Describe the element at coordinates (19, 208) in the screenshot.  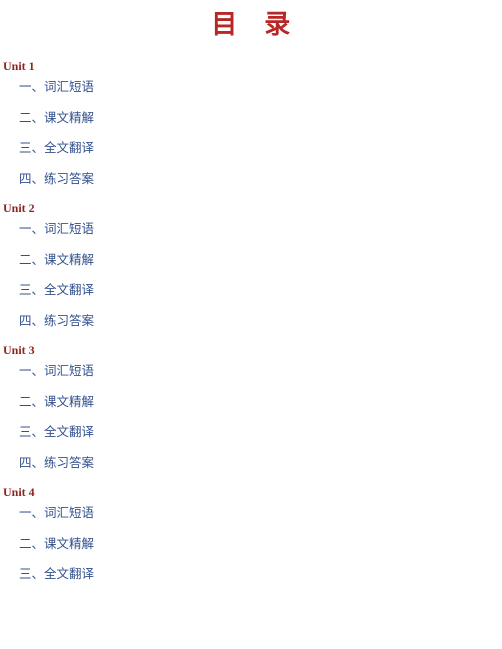
I see `unit-heading: Unit 2` at that location.